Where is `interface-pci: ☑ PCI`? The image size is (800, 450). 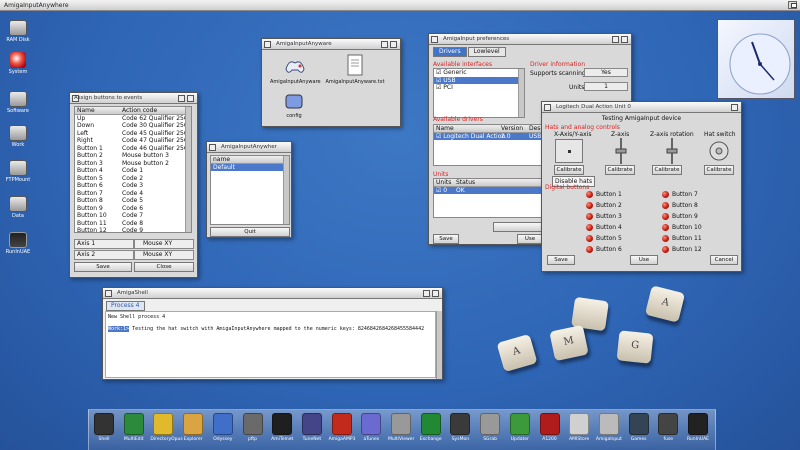
interface-pci: ☑ PCI is located at coordinates (479, 88).